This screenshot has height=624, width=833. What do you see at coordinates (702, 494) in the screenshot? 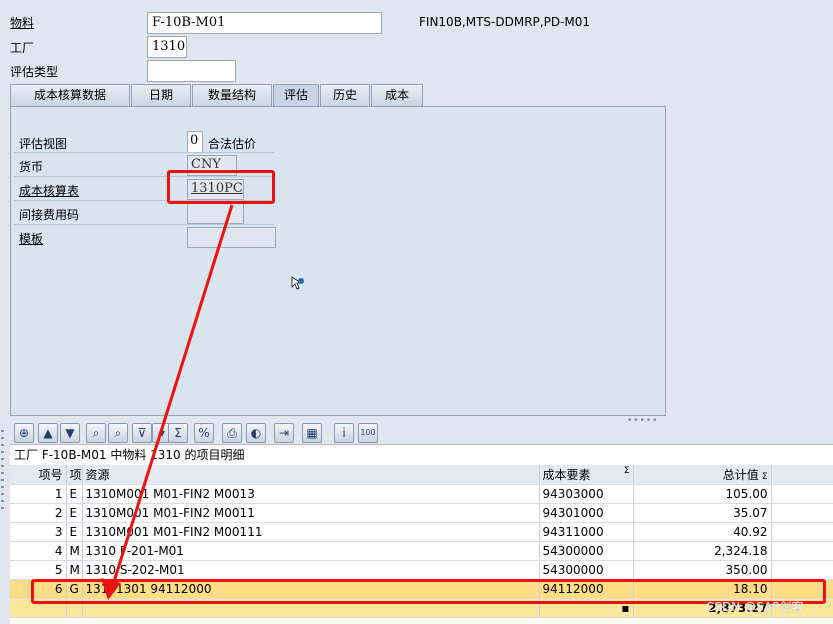
I see `cell-total: 105.00` at bounding box center [702, 494].